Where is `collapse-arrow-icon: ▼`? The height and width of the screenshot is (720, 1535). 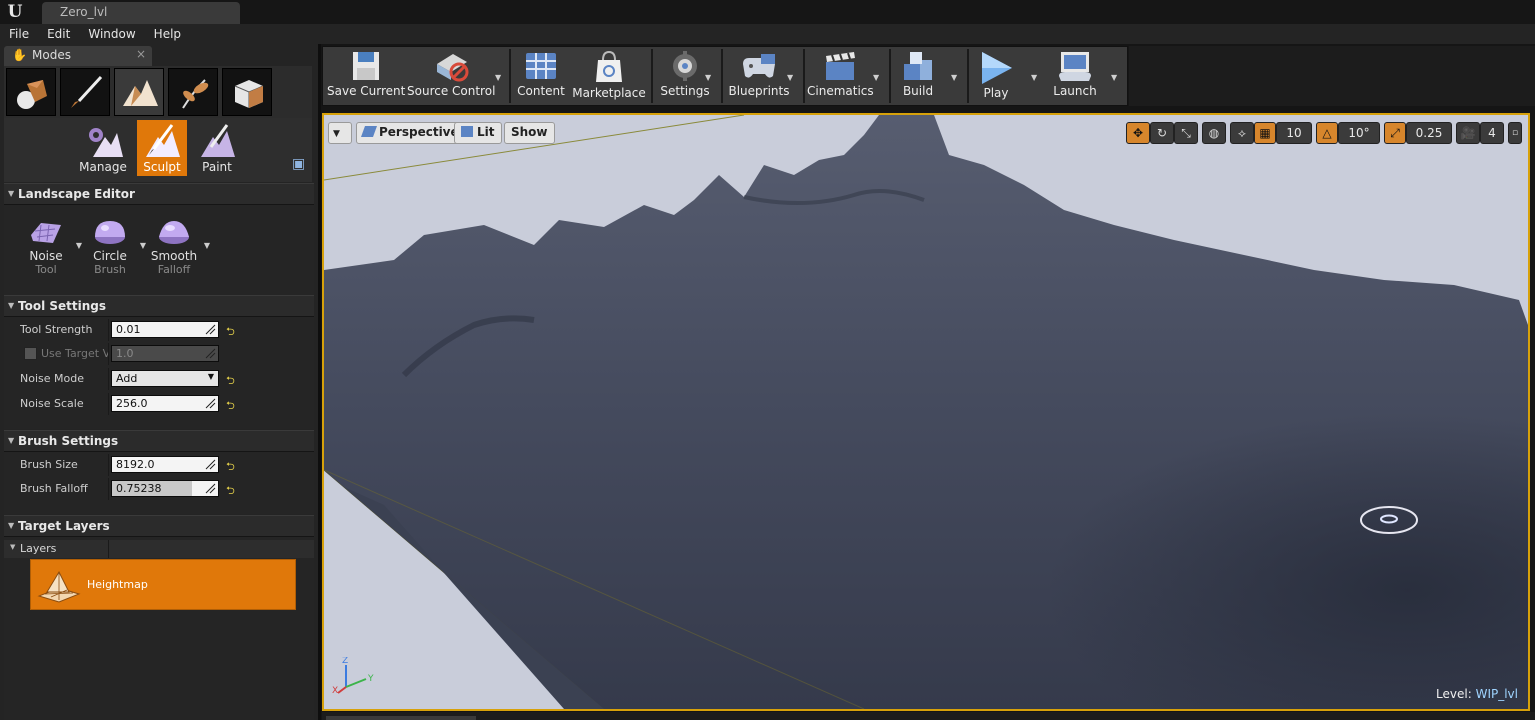 collapse-arrow-icon: ▼ is located at coordinates (11, 305).